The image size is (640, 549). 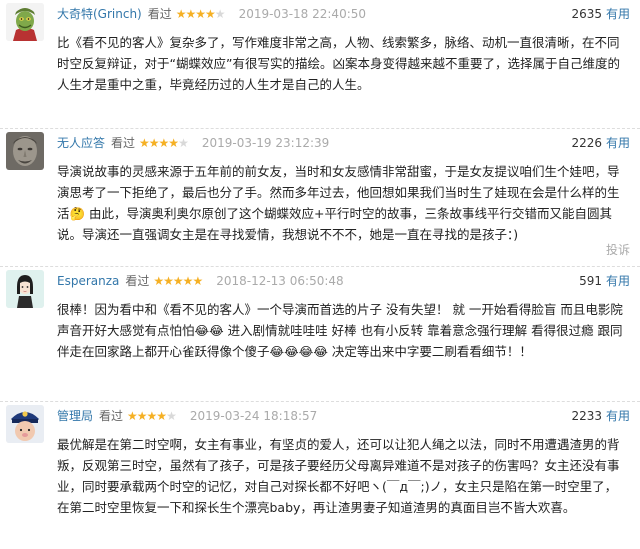 I want to click on review-meta: 大奇特(Grinch) 看过 ★★★★★ 2019-03-18 22:40:50, so click(x=211, y=14).